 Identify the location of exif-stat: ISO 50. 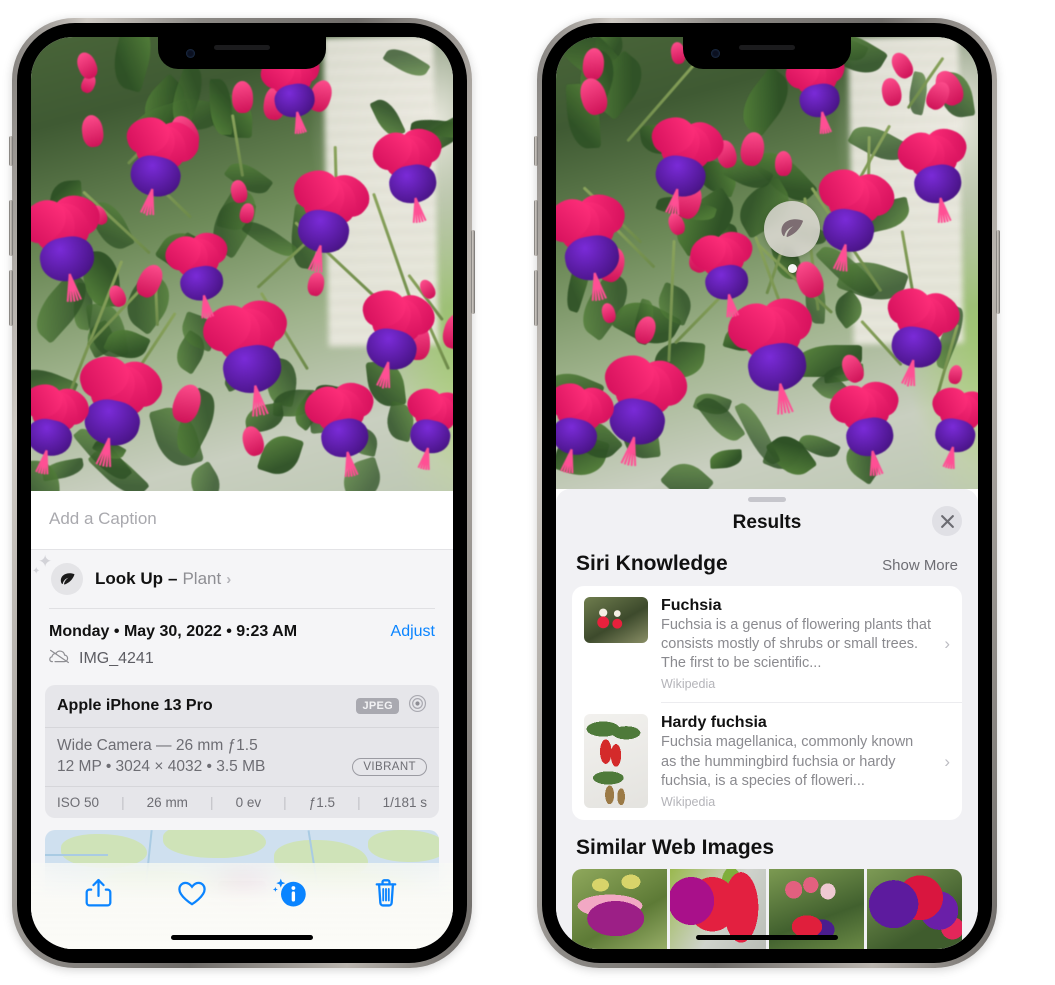
(78, 802).